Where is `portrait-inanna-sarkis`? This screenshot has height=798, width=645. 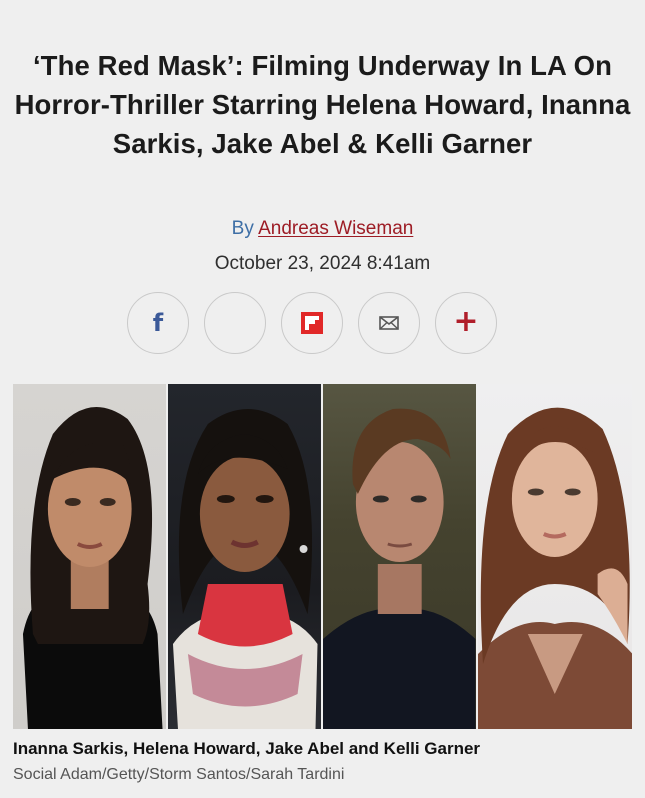
portrait-inanna-sarkis is located at coordinates (89, 556).